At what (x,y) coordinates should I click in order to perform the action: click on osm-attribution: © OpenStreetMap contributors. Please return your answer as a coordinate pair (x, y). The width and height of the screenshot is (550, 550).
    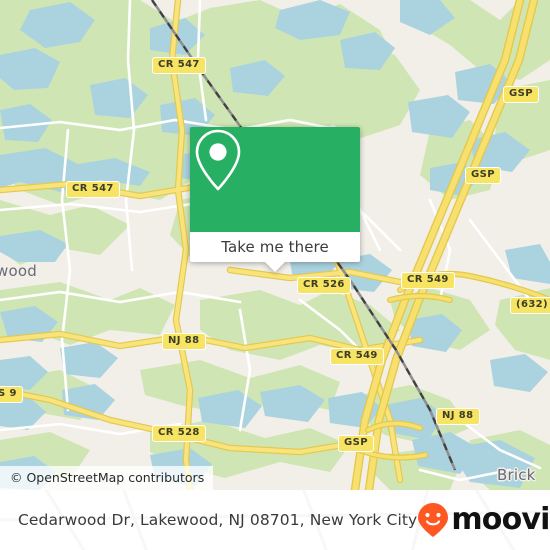
    Looking at the image, I should click on (107, 478).